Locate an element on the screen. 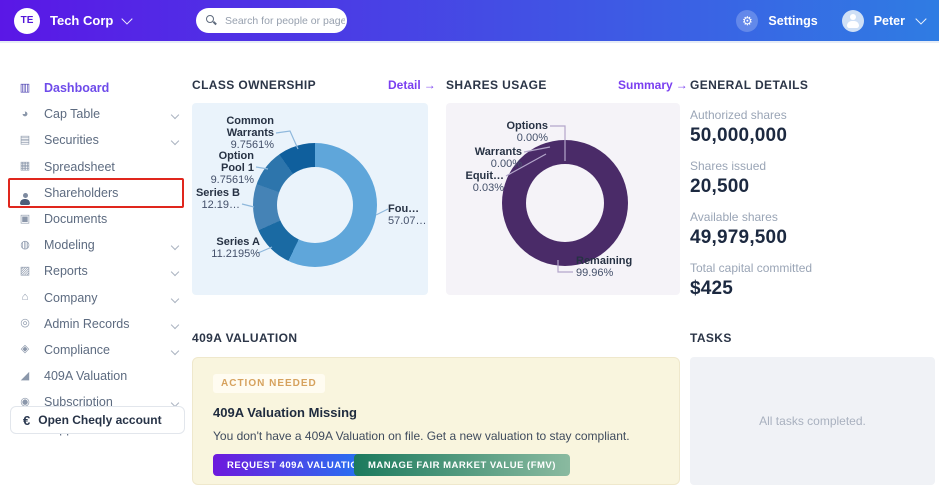 The image size is (939, 491). segment-name: Series B is located at coordinates (217, 193).